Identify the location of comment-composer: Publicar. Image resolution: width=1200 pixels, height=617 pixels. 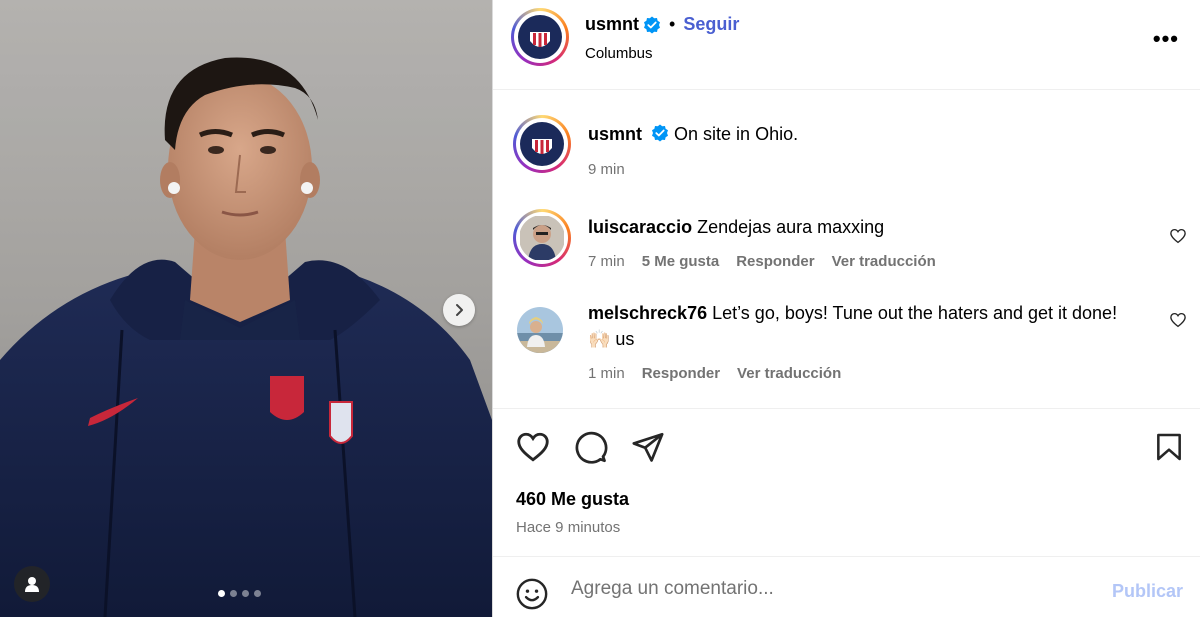
(846, 586).